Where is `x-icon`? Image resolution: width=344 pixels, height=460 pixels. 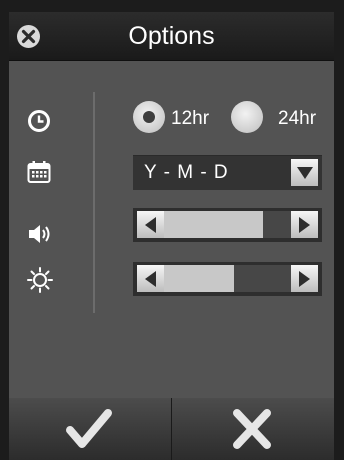 x-icon is located at coordinates (252, 429).